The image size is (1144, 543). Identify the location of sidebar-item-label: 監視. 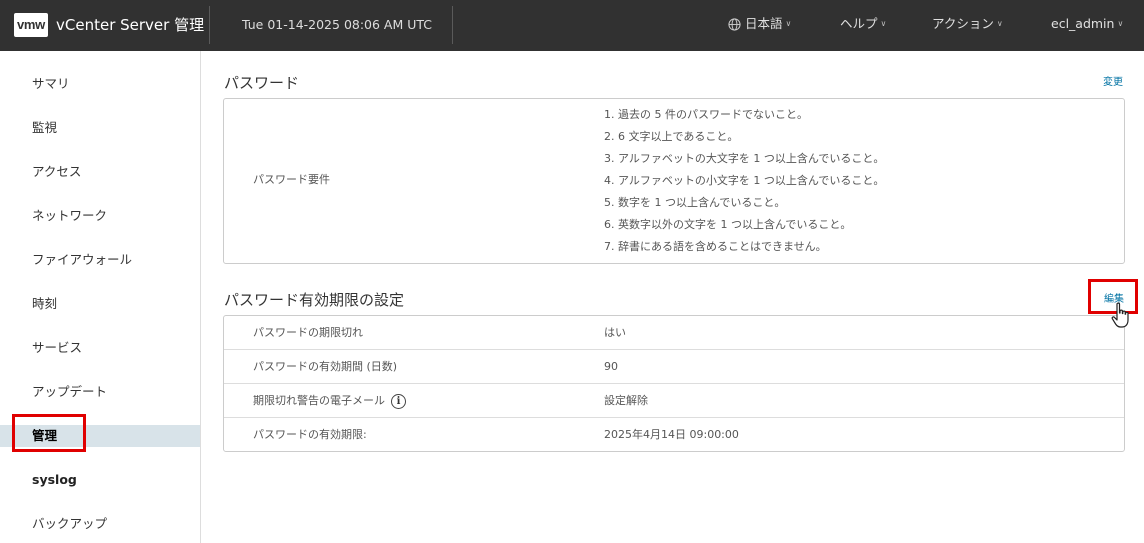
(45, 127).